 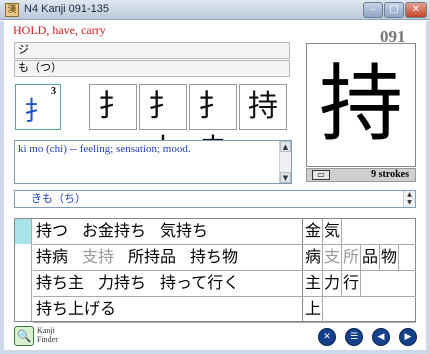 What do you see at coordinates (215, 10) in the screenshot?
I see `title-bar: 漢 N4 Kanji 091-135 – □ ✕` at bounding box center [215, 10].